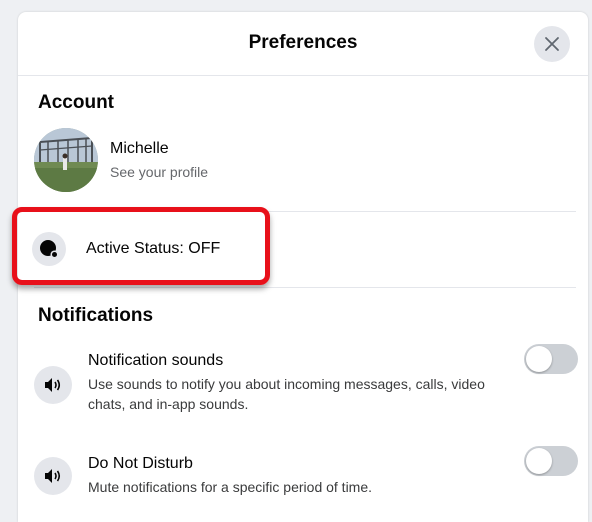 The image size is (592, 522). Describe the element at coordinates (159, 172) in the screenshot. I see `profile-subtext: See your profile` at that location.